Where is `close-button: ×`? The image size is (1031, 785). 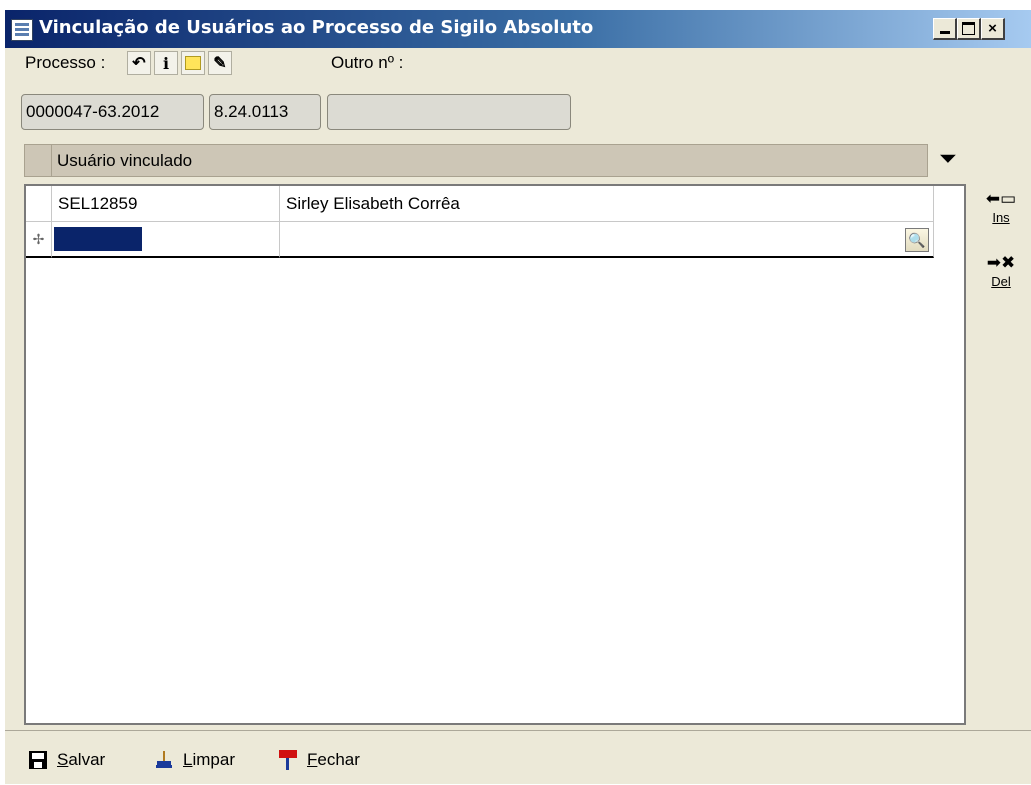
close-button: × is located at coordinates (993, 29).